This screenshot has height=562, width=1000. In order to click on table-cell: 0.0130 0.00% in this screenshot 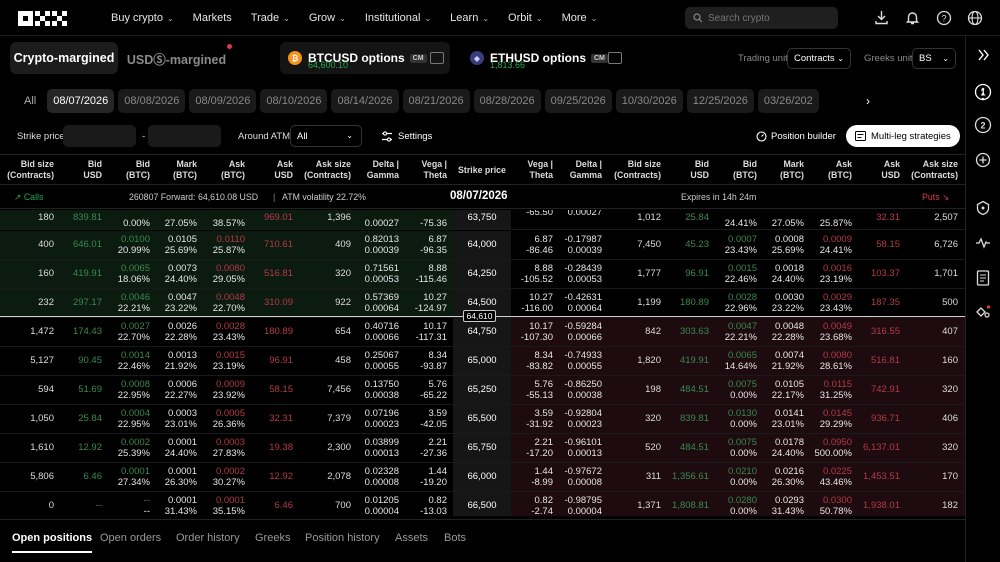, I will do `click(742, 419)`.